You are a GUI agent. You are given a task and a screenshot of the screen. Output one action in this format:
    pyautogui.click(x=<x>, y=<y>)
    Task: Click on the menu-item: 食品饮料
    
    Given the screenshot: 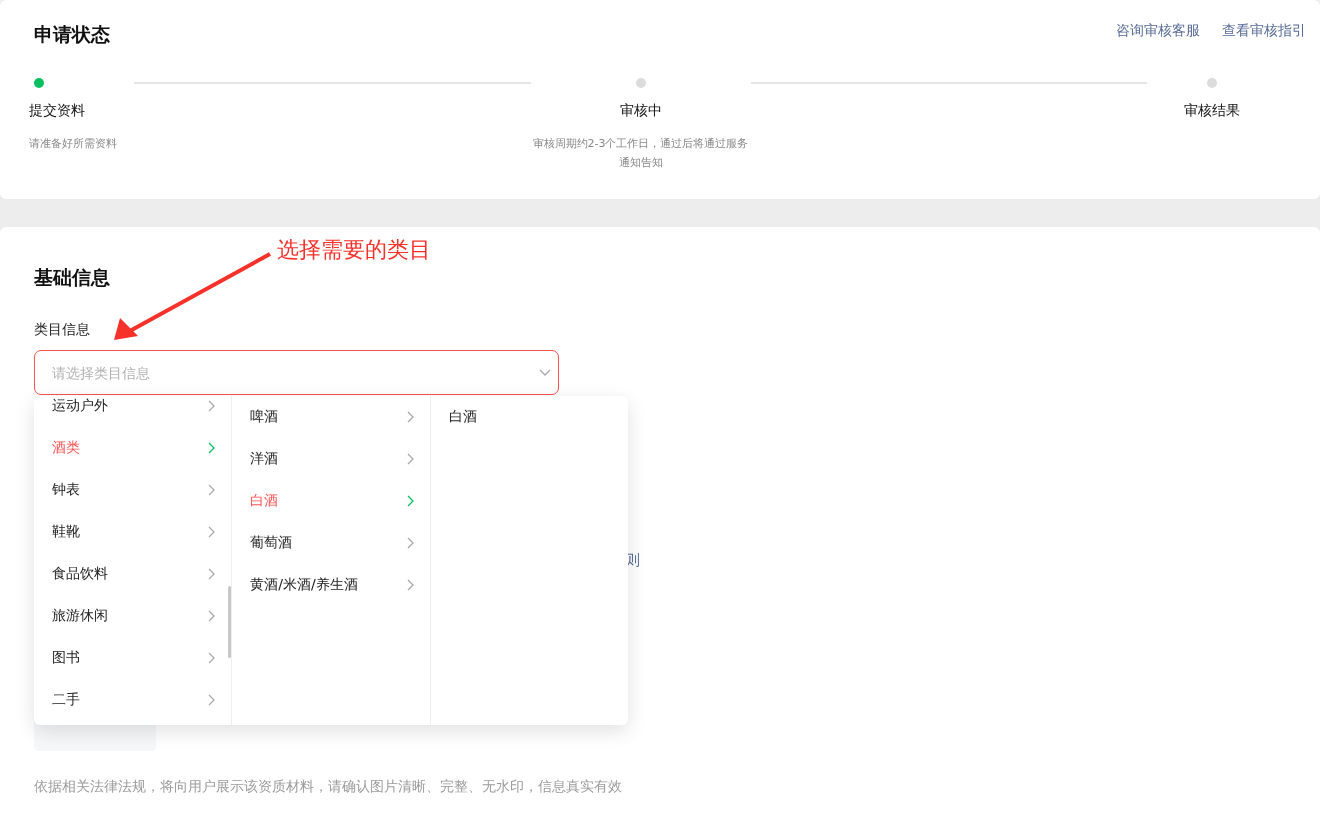 What is the action you would take?
    pyautogui.click(x=133, y=574)
    